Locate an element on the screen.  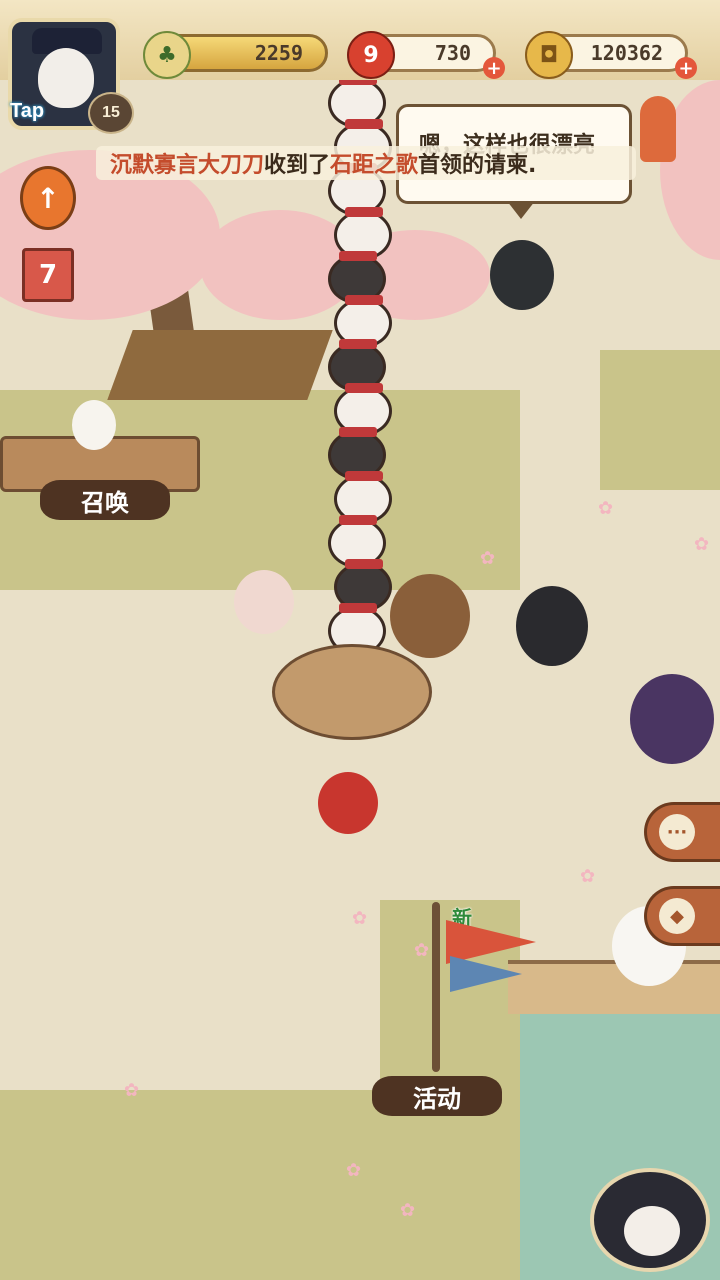
speech-bubble-tail is located at coordinates (521, 210).